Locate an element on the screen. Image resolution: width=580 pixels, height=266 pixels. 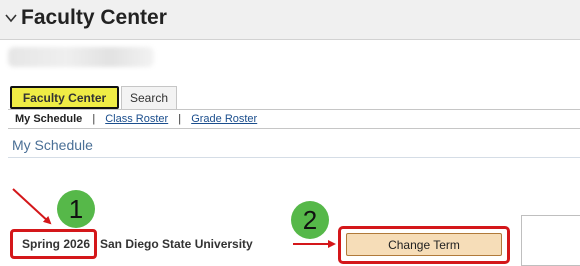
chevron-down-icon is located at coordinates (11, 18).